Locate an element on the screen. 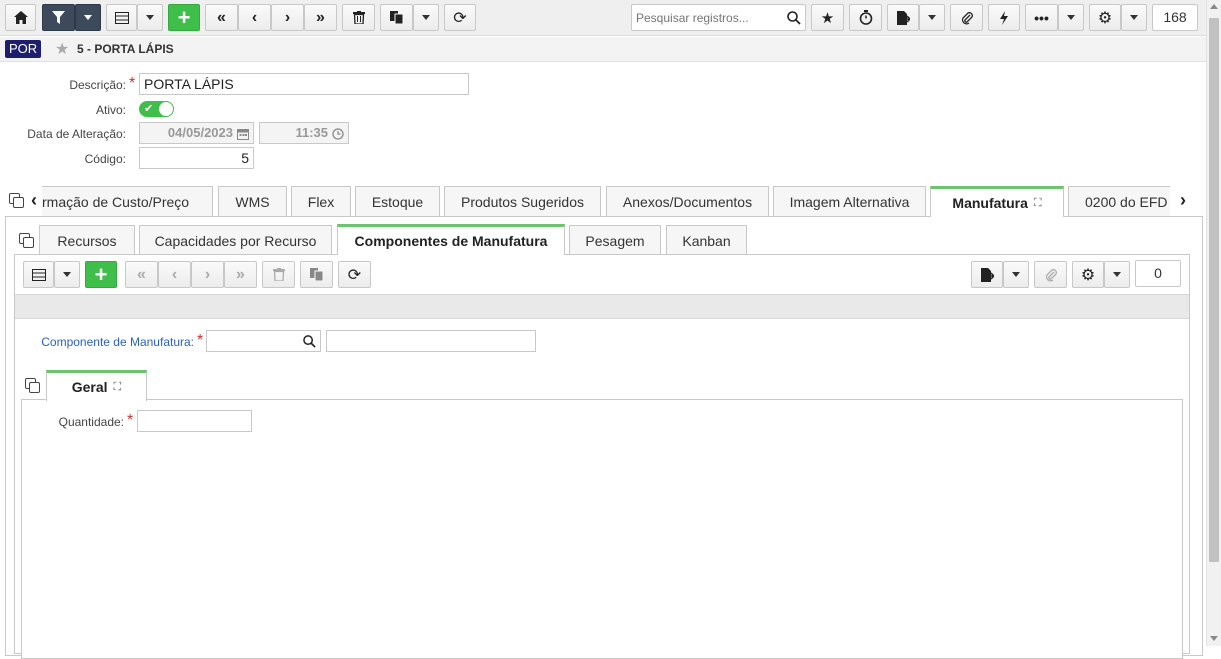 The image size is (1221, 659). scrollbar-thumb is located at coordinates (1214, 290).